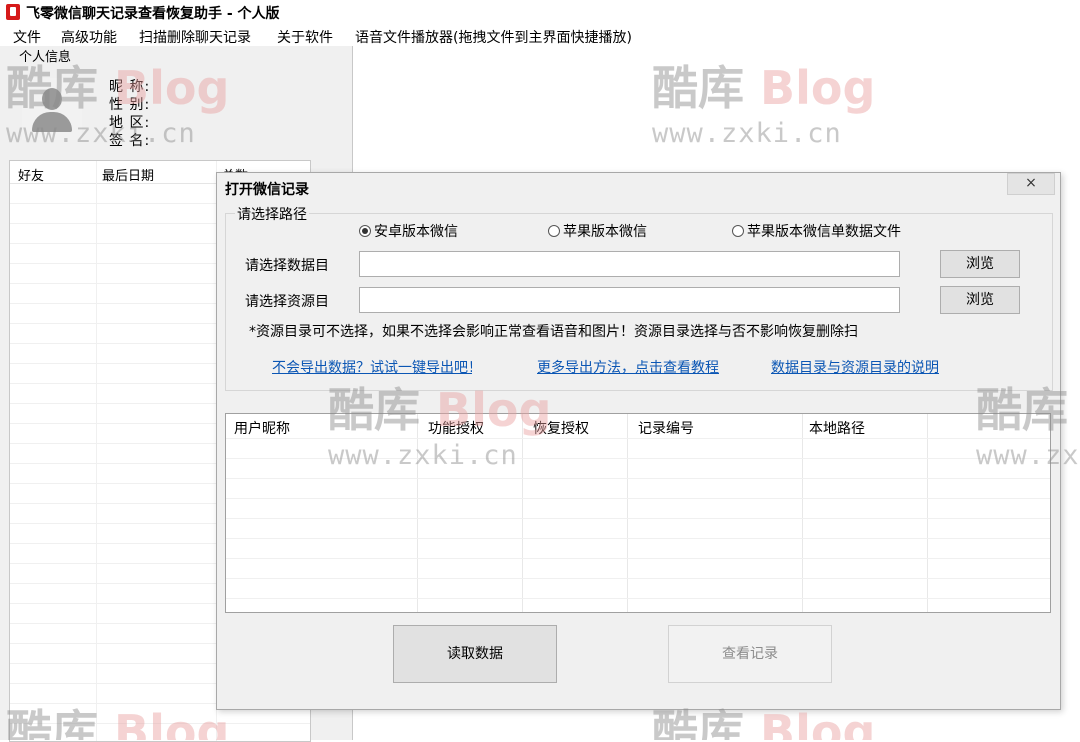 The width and height of the screenshot is (1080, 742). What do you see at coordinates (629, 367) in the screenshot?
I see `more-export-methods-link: 更多导出方法，点击查看教程` at bounding box center [629, 367].